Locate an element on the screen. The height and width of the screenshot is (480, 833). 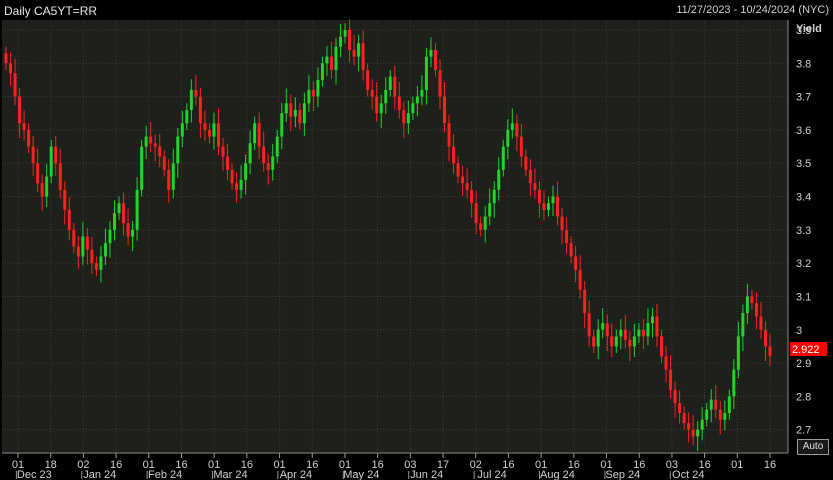
y-tick-label: 2.9 is located at coordinates (803, 364).